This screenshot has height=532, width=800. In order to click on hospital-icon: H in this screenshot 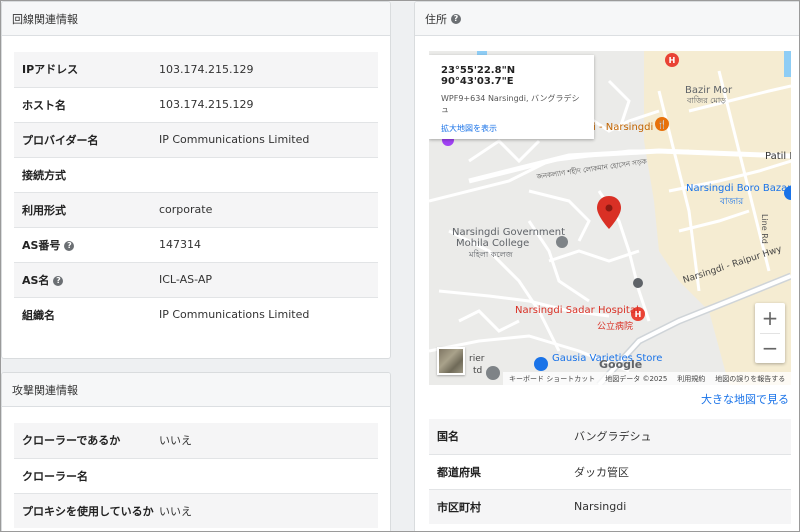, I will do `click(672, 60)`.